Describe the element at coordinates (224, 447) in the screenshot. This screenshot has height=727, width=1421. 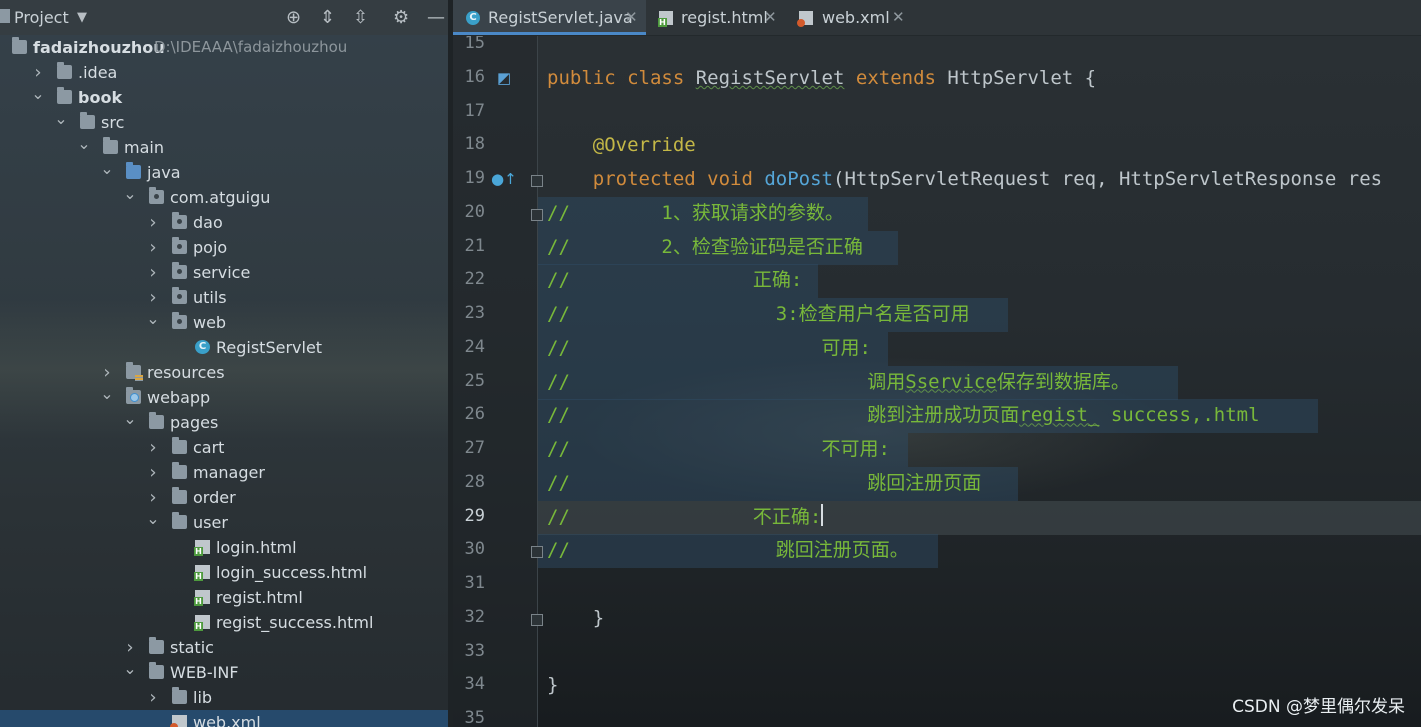
I see `tree-item: › cart` at that location.